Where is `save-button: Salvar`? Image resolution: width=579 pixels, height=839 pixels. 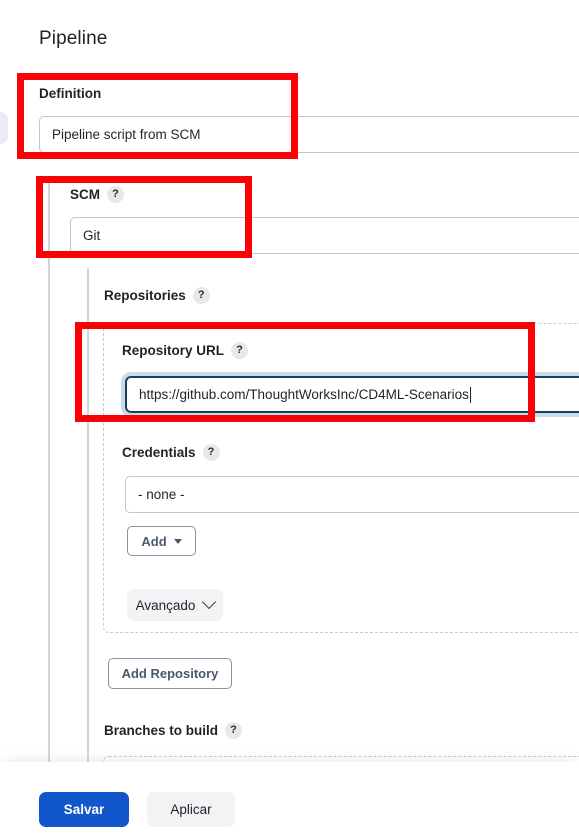 save-button: Salvar is located at coordinates (84, 809).